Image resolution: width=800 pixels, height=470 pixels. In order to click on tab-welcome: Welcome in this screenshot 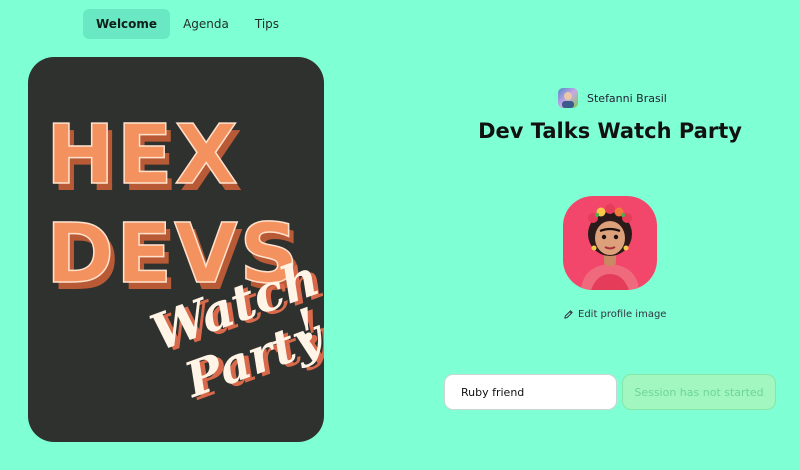, I will do `click(127, 24)`.